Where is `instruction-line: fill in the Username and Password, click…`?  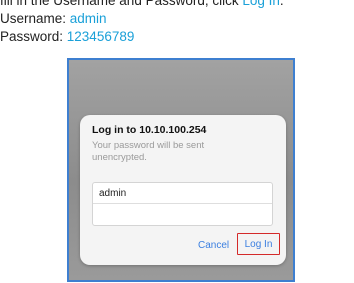
instruction-line: fill in the Username and Password, click… is located at coordinates (177, 5).